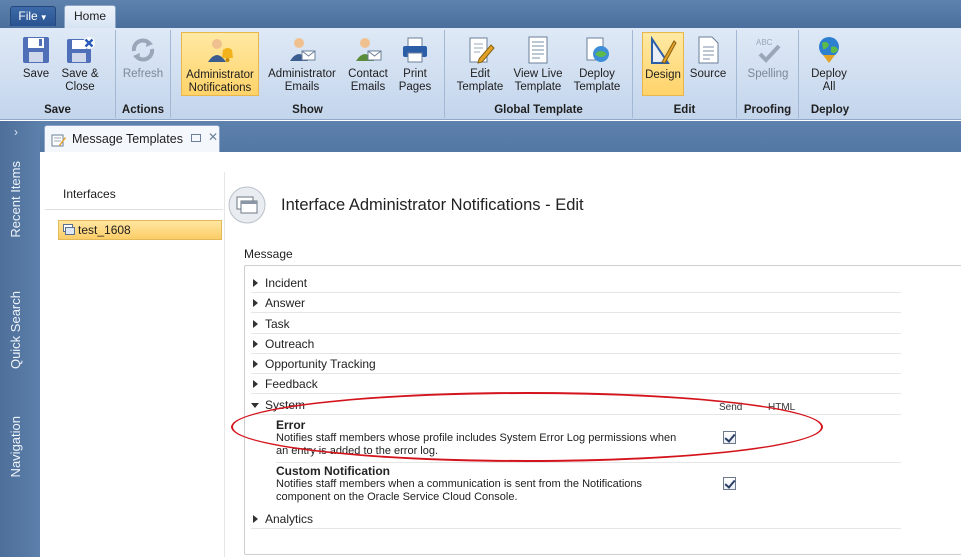 This screenshot has height=557, width=961. I want to click on floppy-icon, so click(36, 50).